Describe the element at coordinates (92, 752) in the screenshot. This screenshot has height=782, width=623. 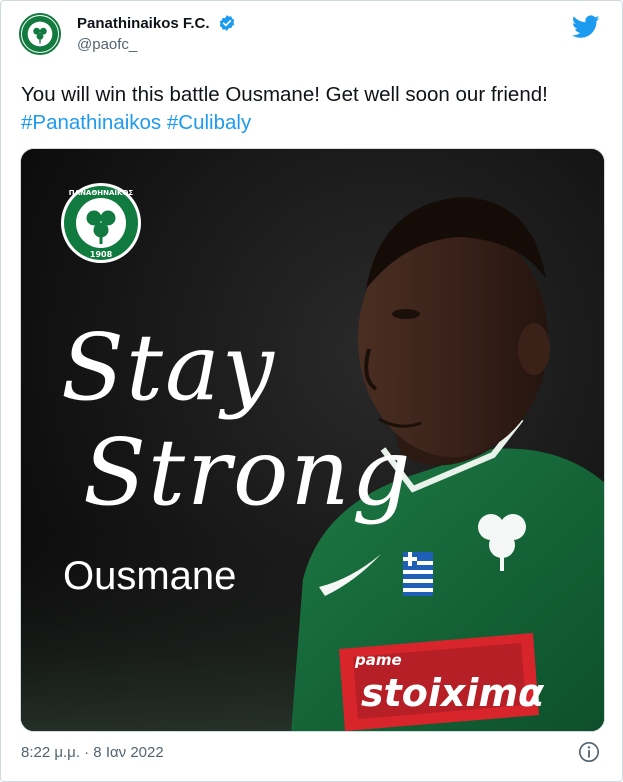
I see `timestamp: 8:22 μ.μ. · 8 Ιαν 2022` at that location.